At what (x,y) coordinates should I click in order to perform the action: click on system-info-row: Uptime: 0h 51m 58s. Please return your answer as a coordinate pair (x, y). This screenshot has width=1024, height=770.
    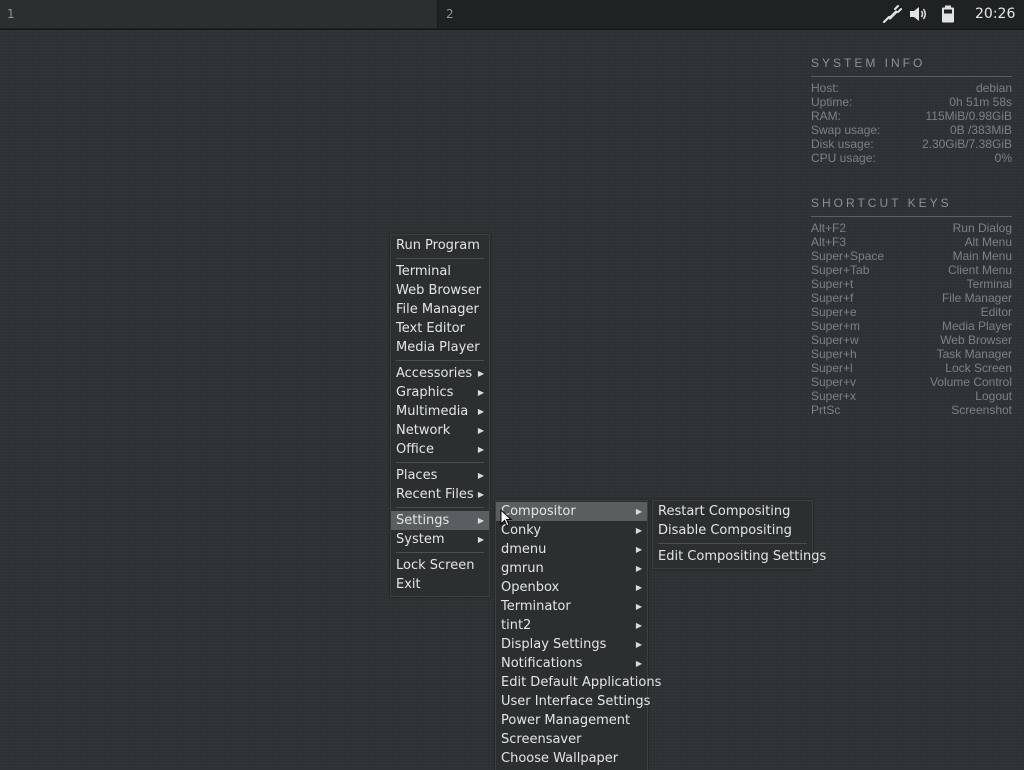
    Looking at the image, I should click on (911, 102).